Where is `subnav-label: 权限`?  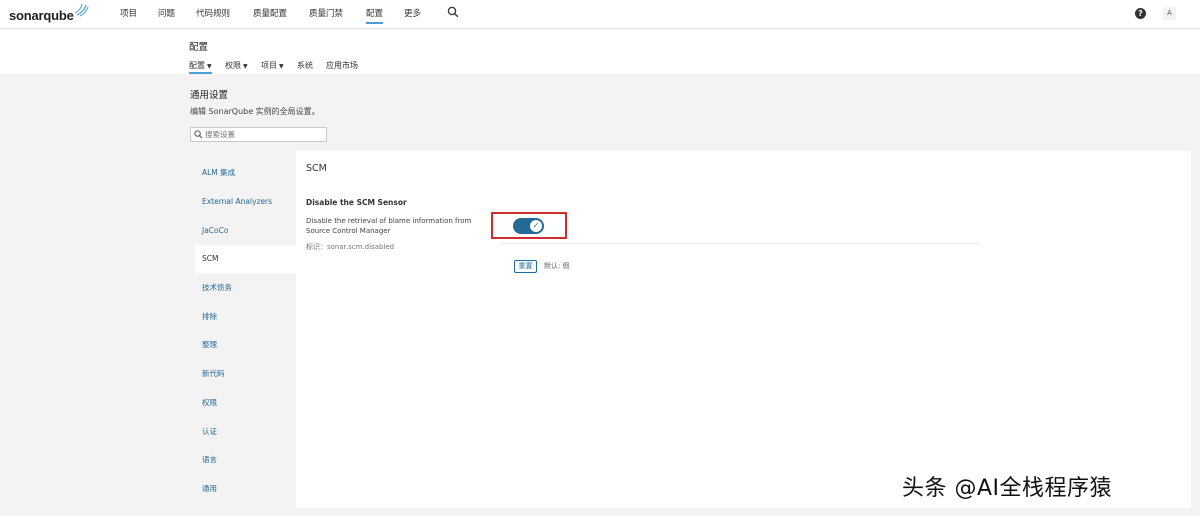 subnav-label: 权限 is located at coordinates (233, 65).